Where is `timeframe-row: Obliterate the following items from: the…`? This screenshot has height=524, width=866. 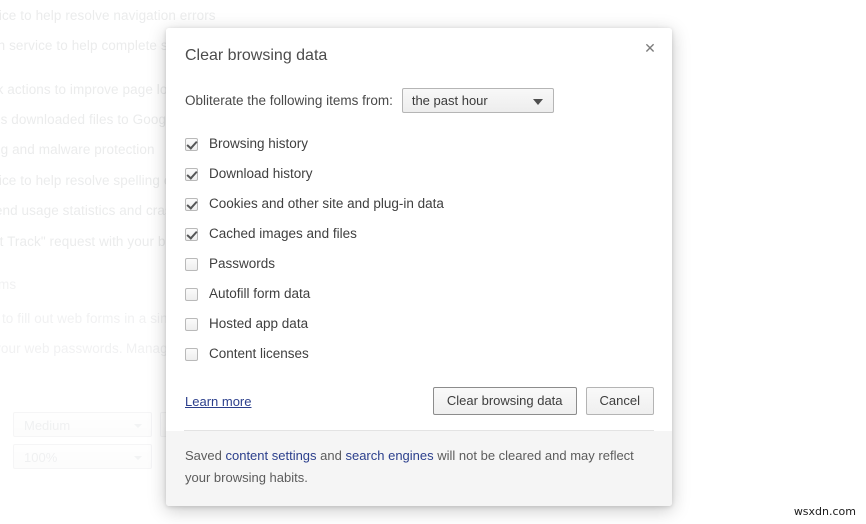 timeframe-row: Obliterate the following items from: the… is located at coordinates (419, 100).